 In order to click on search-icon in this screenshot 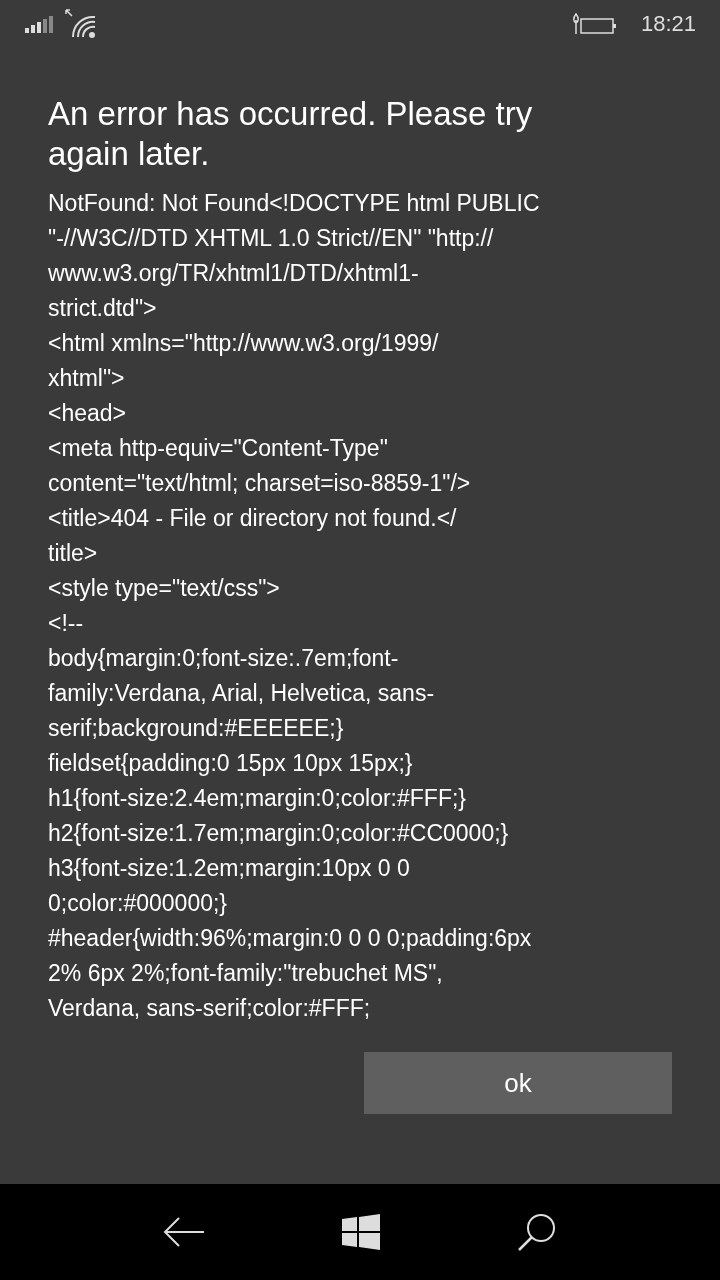, I will do `click(536, 1232)`.